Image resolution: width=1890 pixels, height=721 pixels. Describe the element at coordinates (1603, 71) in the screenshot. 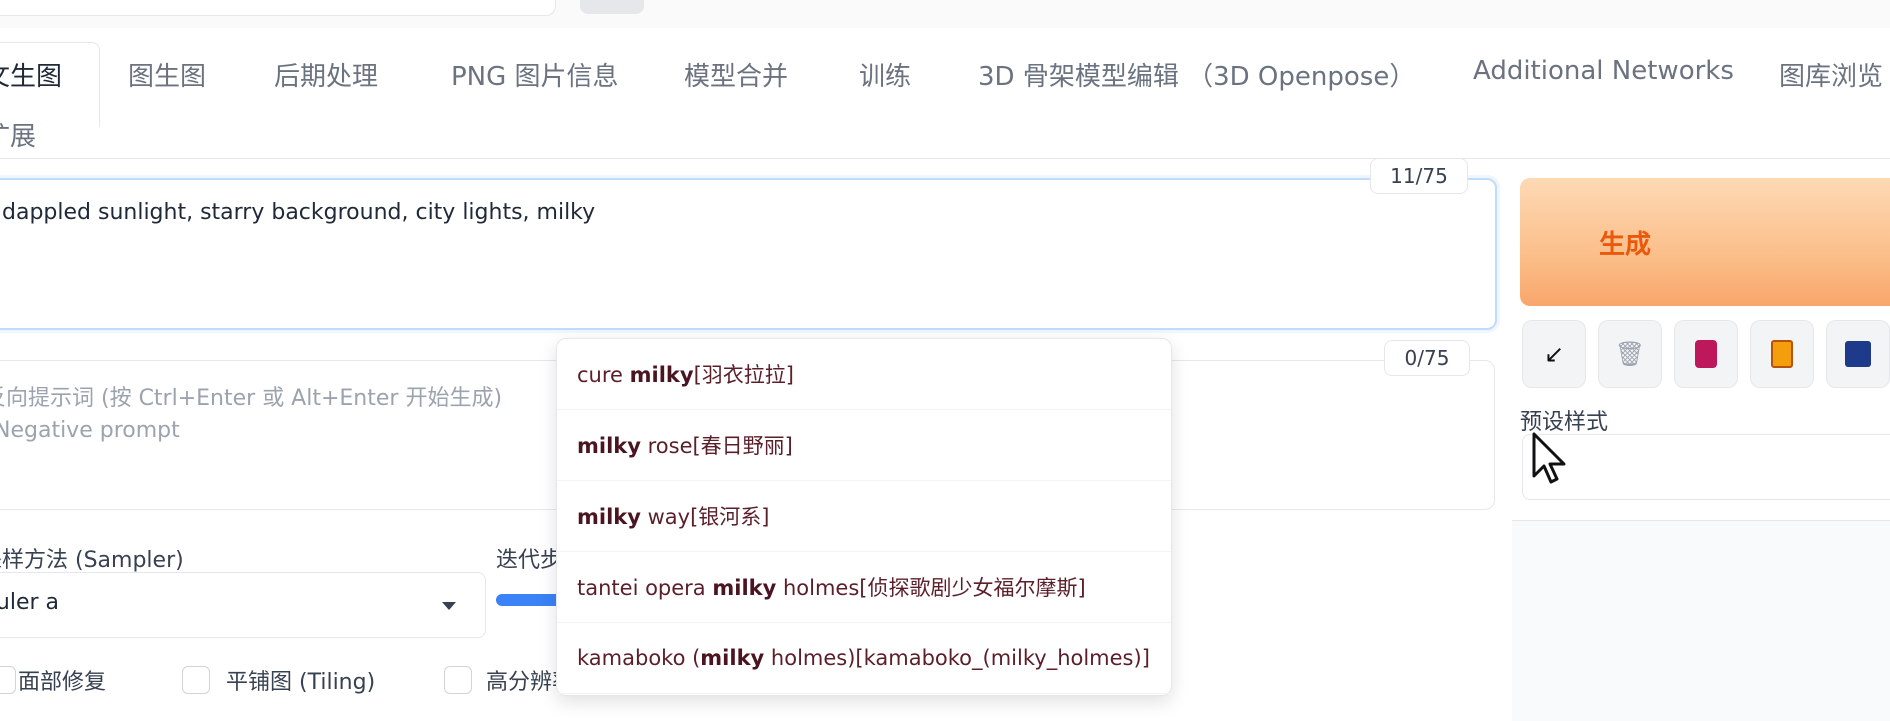

I see `tab-additional-networks: Additional Networks` at that location.